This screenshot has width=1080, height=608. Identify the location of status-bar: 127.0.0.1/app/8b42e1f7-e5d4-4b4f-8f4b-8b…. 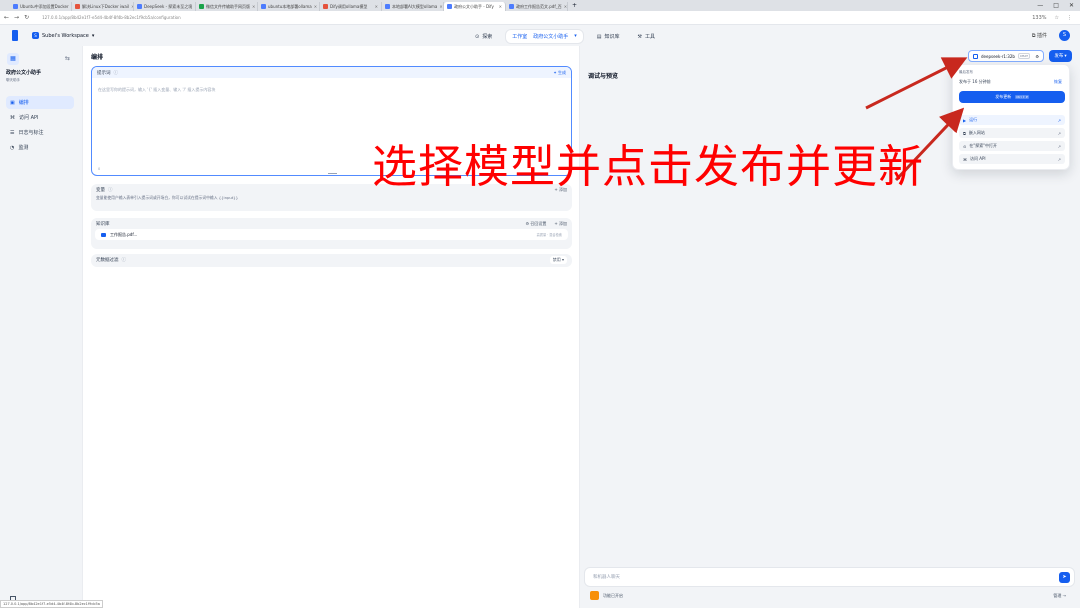
(51, 604).